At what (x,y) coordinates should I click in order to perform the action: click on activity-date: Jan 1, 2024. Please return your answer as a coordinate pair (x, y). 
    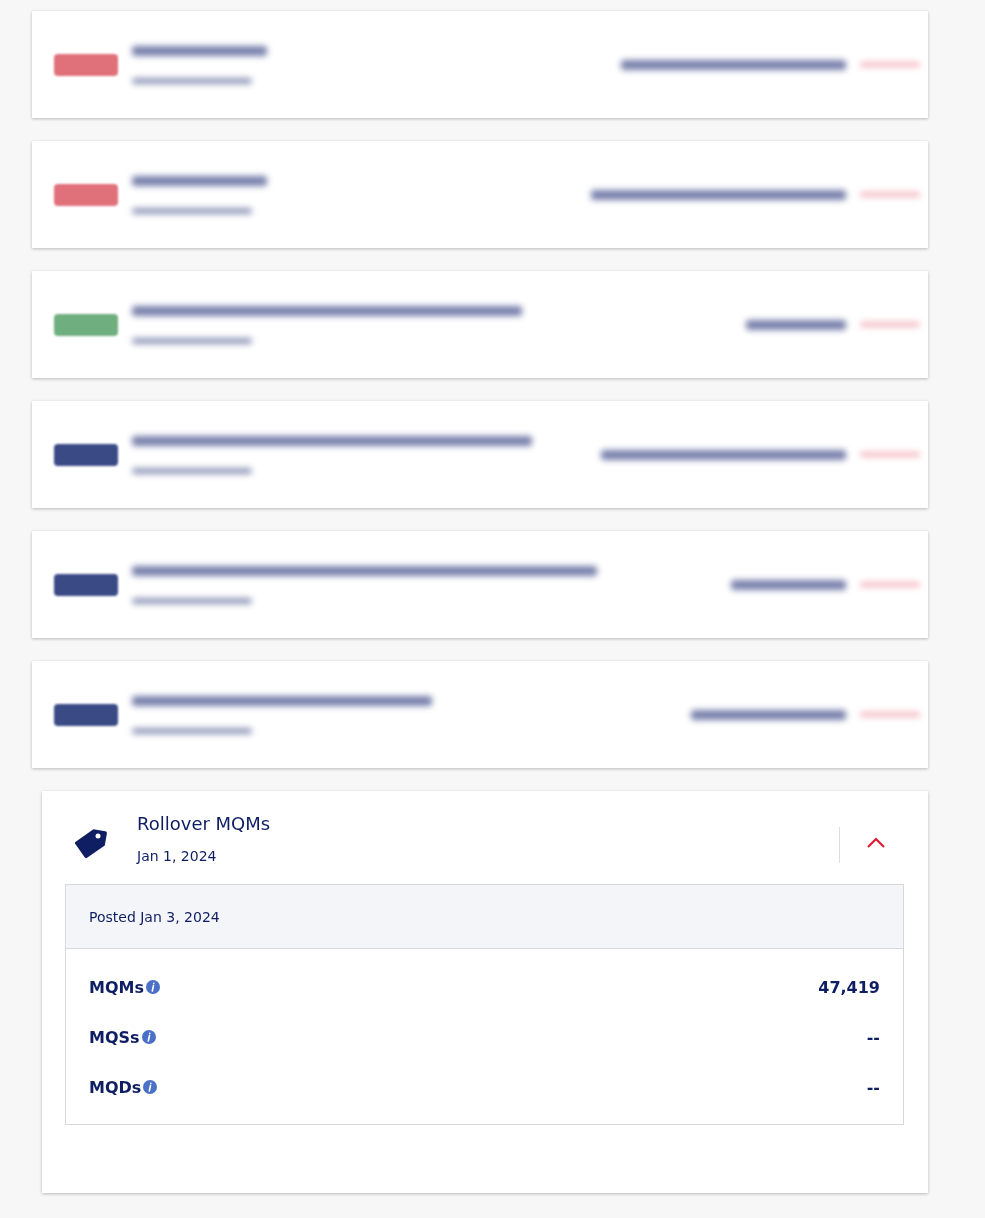
    Looking at the image, I should click on (177, 856).